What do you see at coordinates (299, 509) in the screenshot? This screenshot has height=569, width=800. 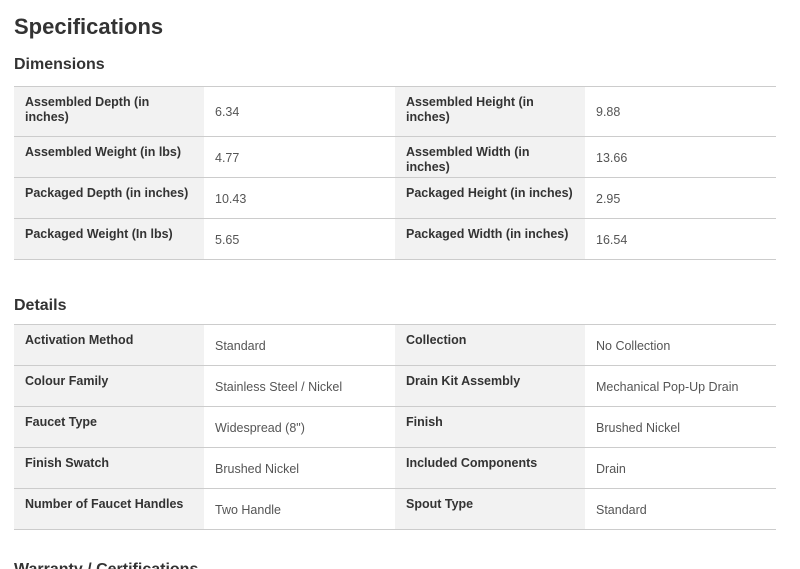 I see `spec-value: Two Handle` at bounding box center [299, 509].